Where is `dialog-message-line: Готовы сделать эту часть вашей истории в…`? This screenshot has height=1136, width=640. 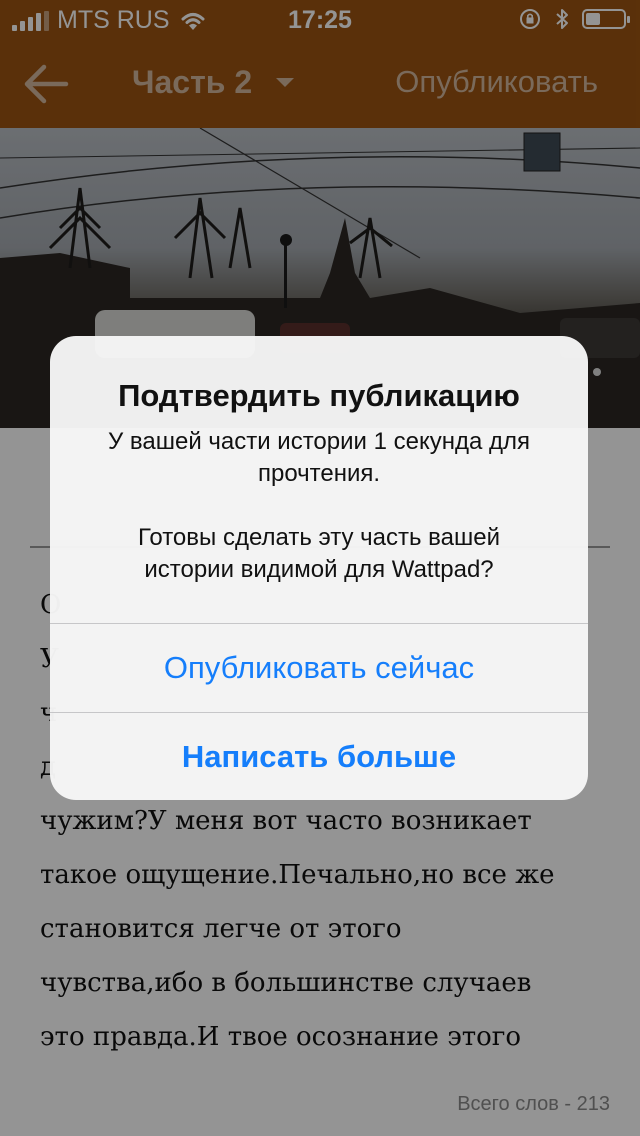 dialog-message-line: Готовы сделать эту часть вашей истории в… is located at coordinates (319, 553).